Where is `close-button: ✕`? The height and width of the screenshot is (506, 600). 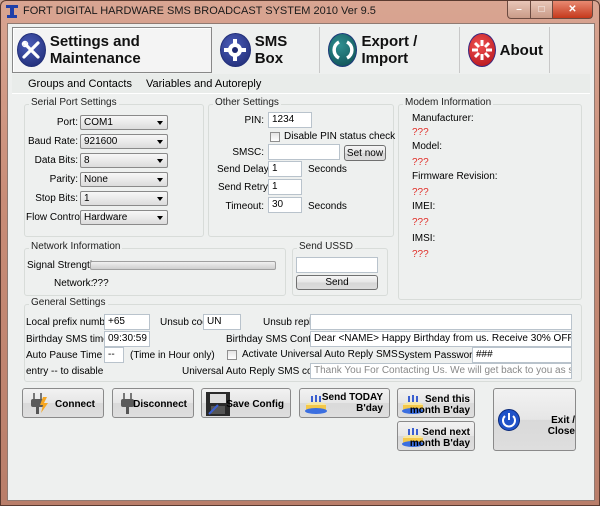 close-button: ✕ is located at coordinates (573, 10).